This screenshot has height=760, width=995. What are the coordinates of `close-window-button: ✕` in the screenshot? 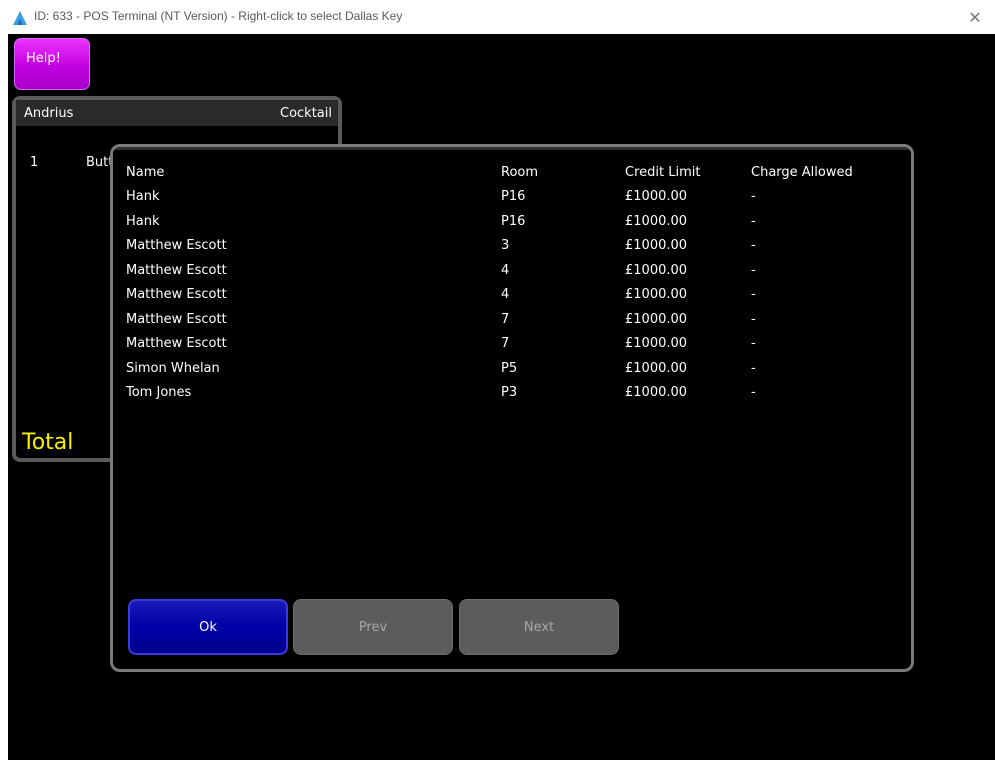 It's located at (975, 17).